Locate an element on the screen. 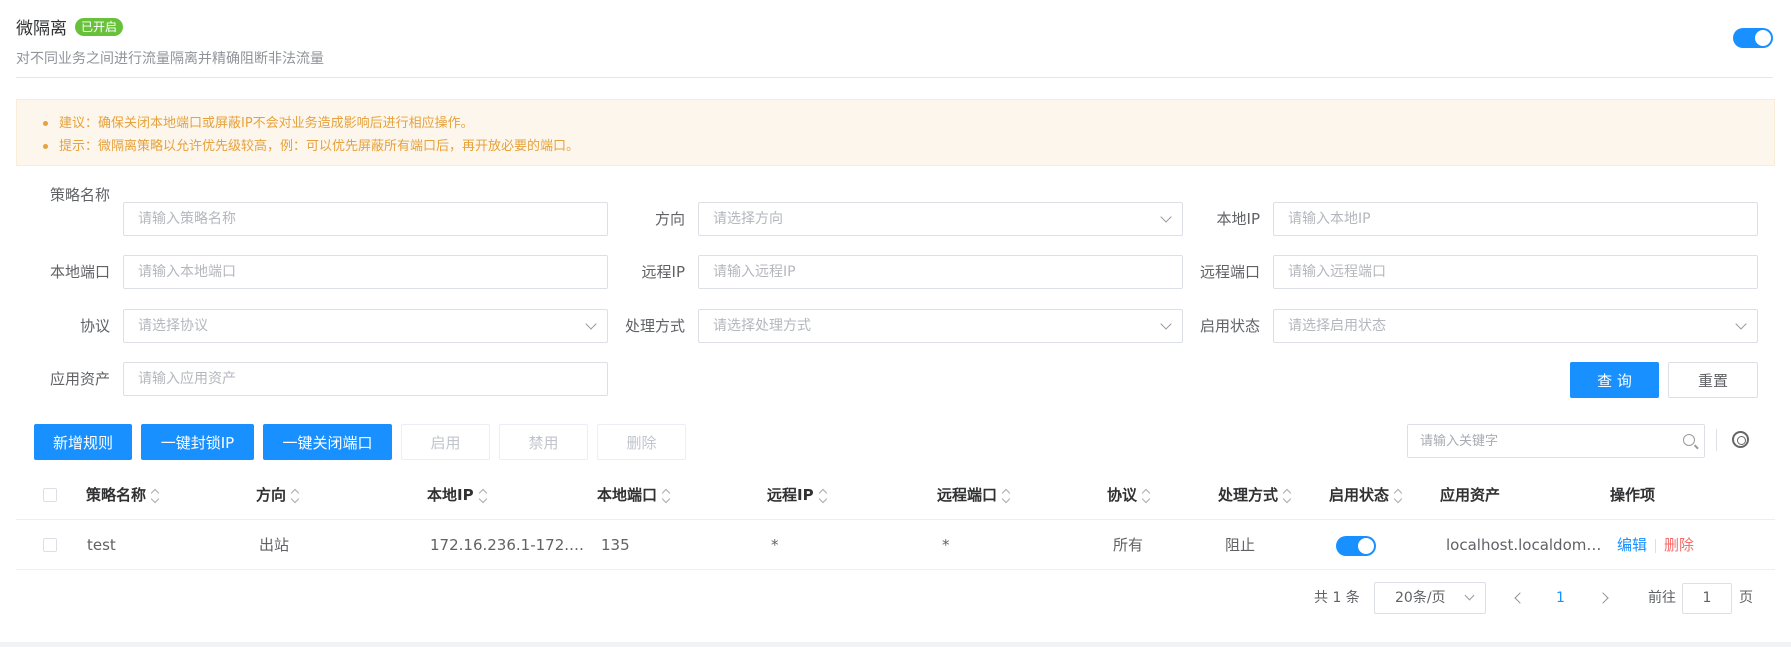 Image resolution: width=1791 pixels, height=647 pixels. remote-ip-field is located at coordinates (940, 272).